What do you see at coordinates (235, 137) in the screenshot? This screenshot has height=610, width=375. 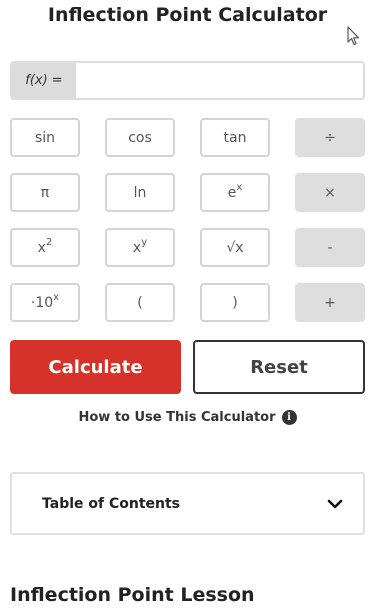 I see `key-tan: tan` at bounding box center [235, 137].